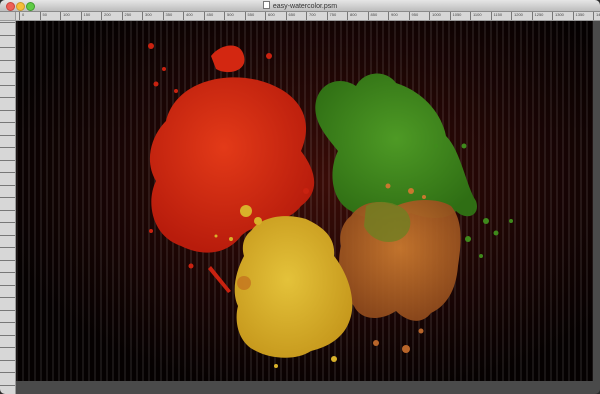 The height and width of the screenshot is (394, 600). I want to click on ruler-tick-label: 300, so click(148, 14).